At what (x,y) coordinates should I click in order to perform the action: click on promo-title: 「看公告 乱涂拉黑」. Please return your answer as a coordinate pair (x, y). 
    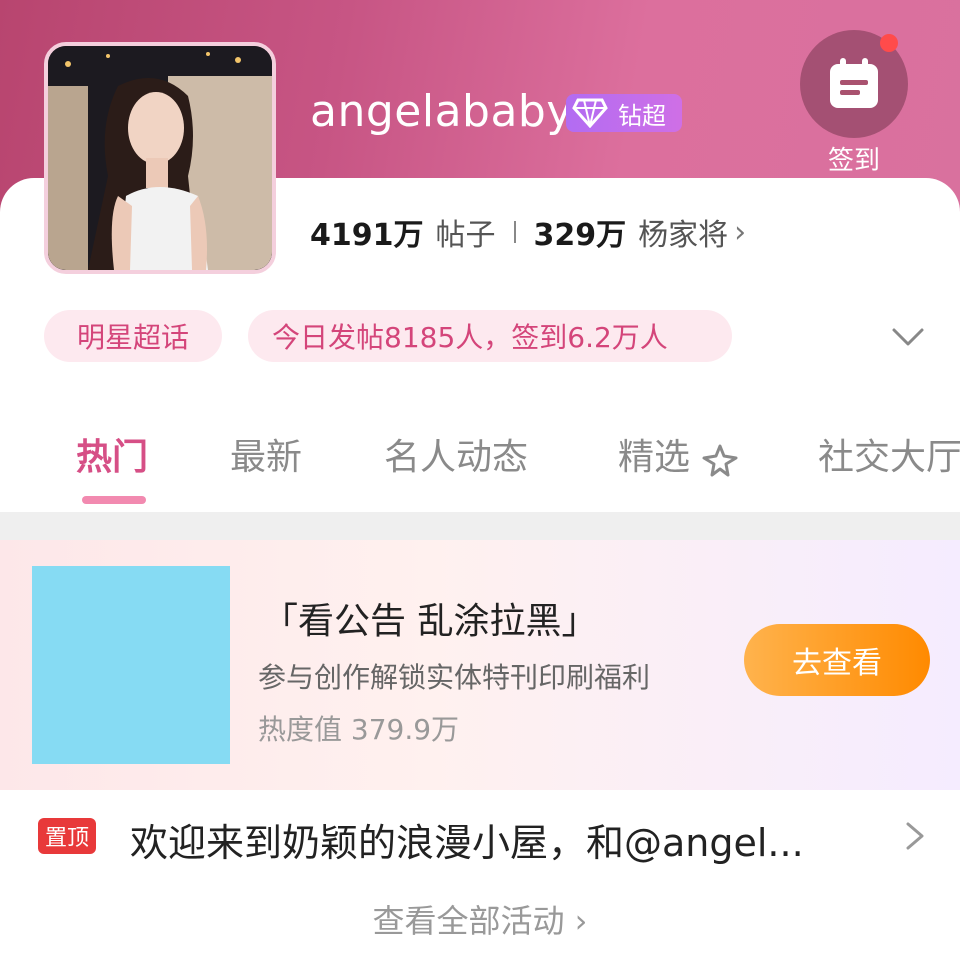
    Looking at the image, I should click on (430, 621).